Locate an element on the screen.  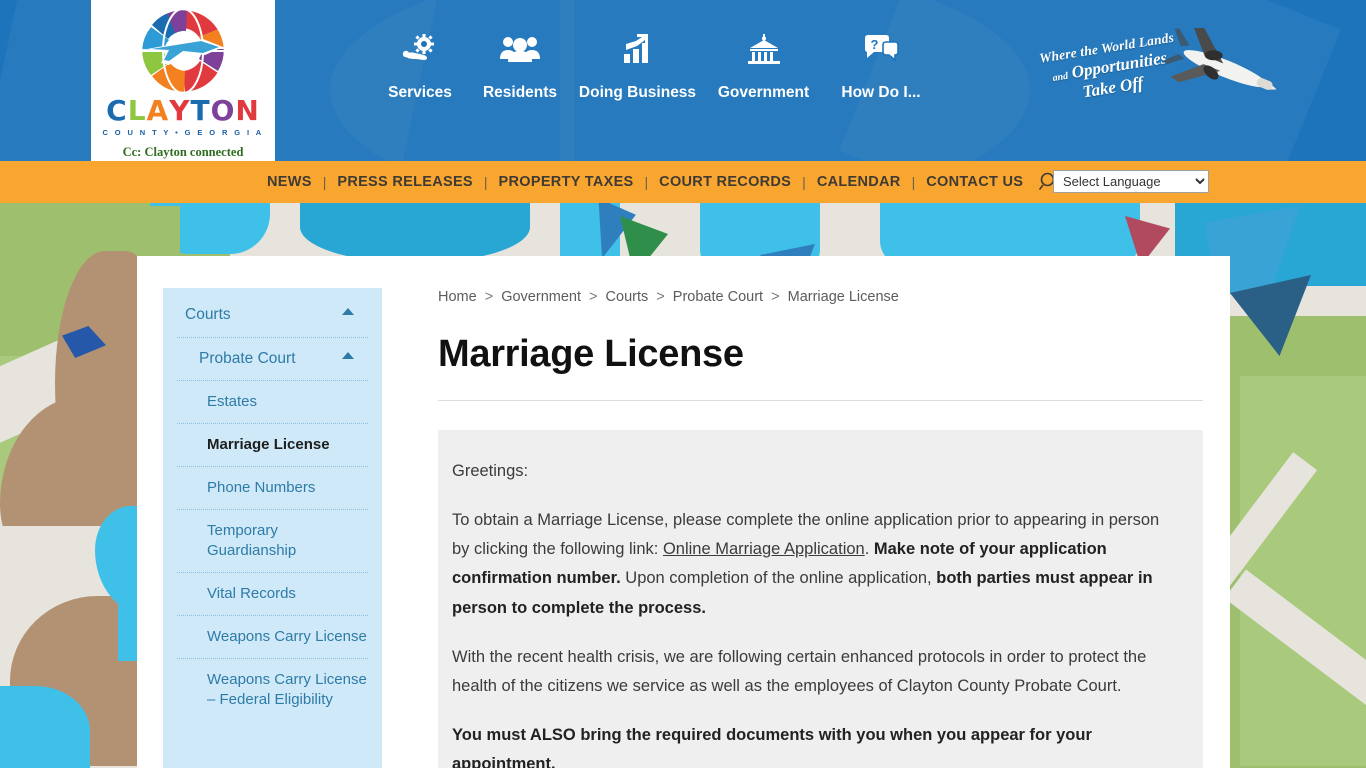
classical-building-icon is located at coordinates (764, 49).